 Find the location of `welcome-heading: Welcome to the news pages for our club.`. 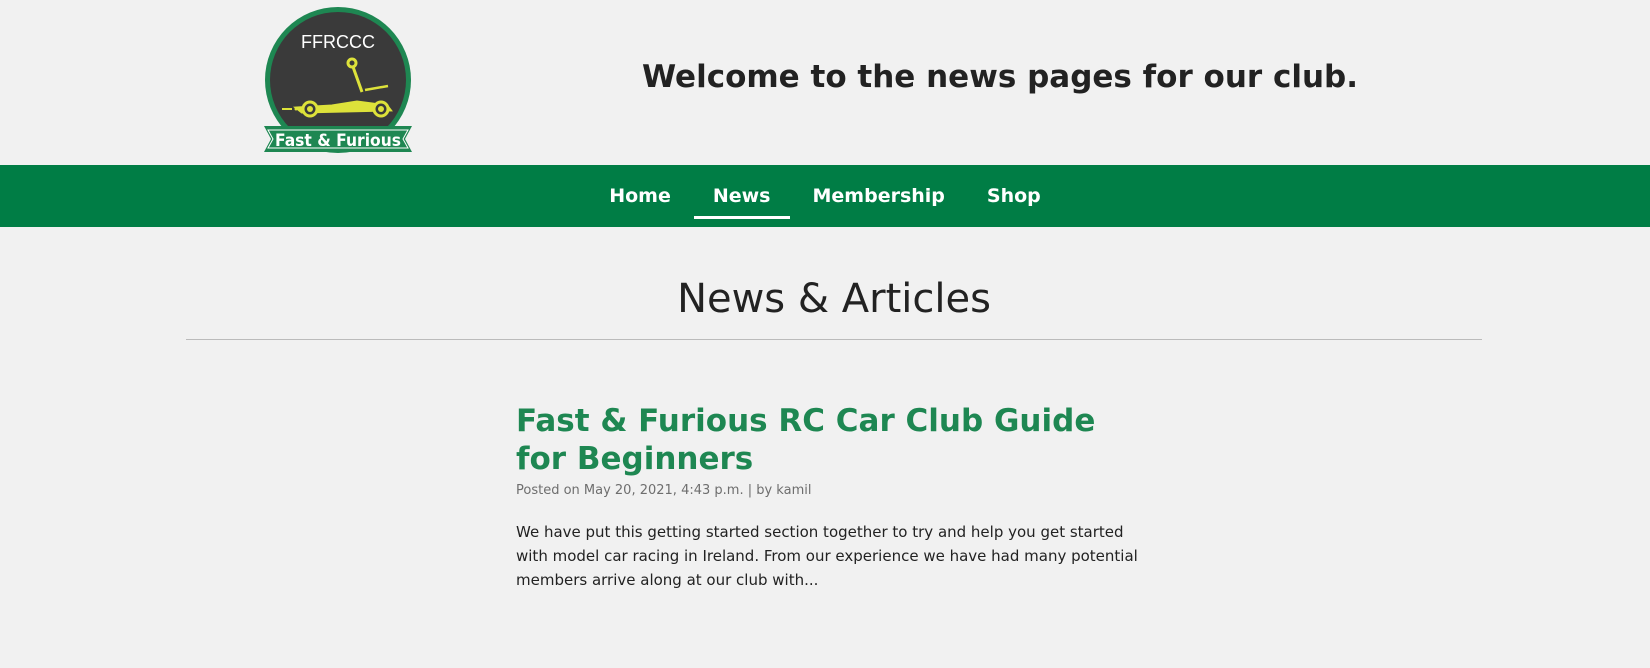

welcome-heading: Welcome to the news pages for our club. is located at coordinates (1000, 77).